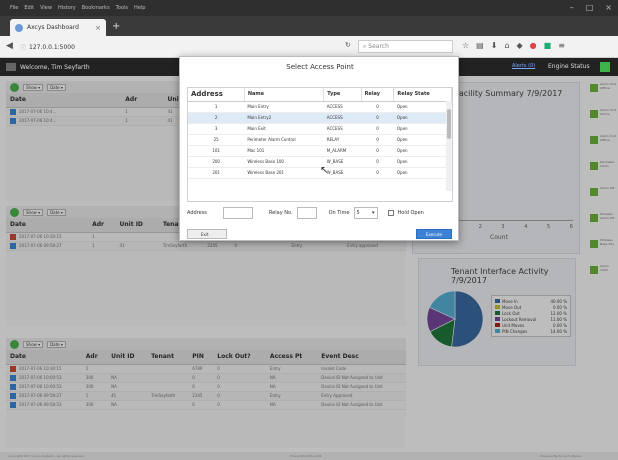 This screenshot has width=618, height=460. I want to click on table-cell: Main Entry2, so click(284, 118).